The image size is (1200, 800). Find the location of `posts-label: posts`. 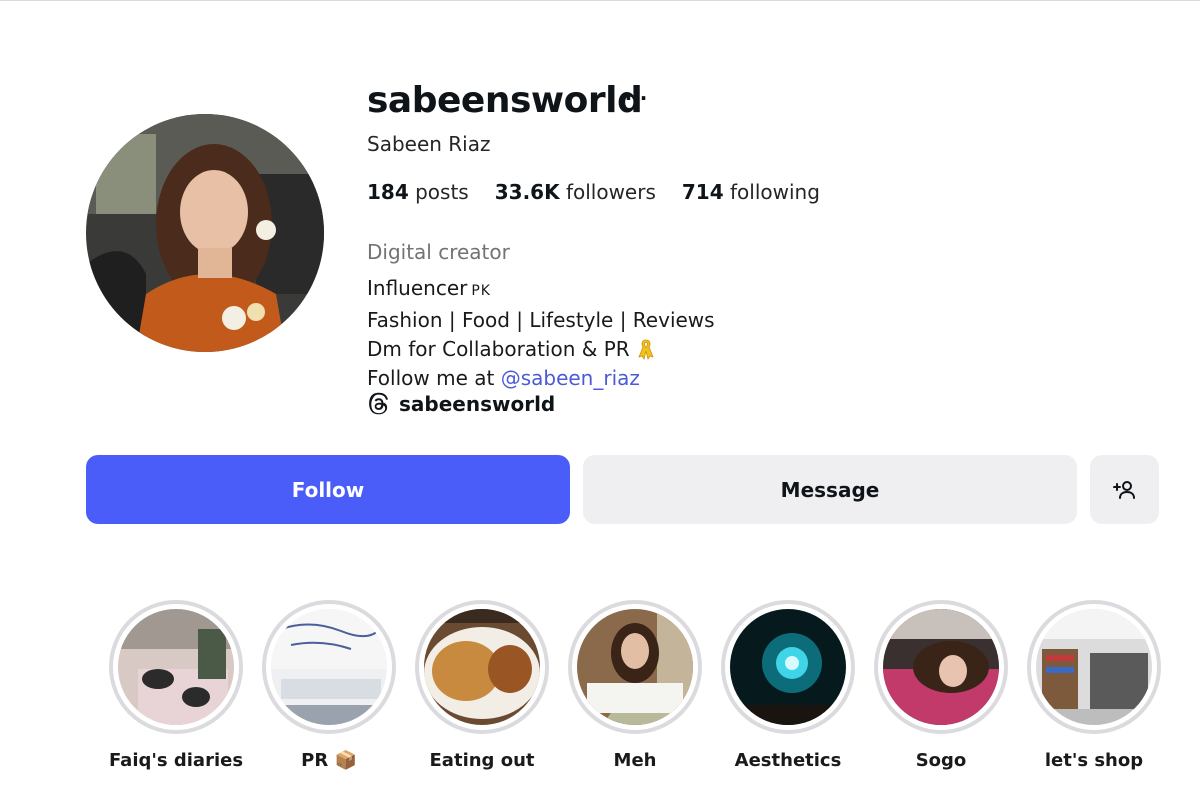

posts-label: posts is located at coordinates (442, 192).